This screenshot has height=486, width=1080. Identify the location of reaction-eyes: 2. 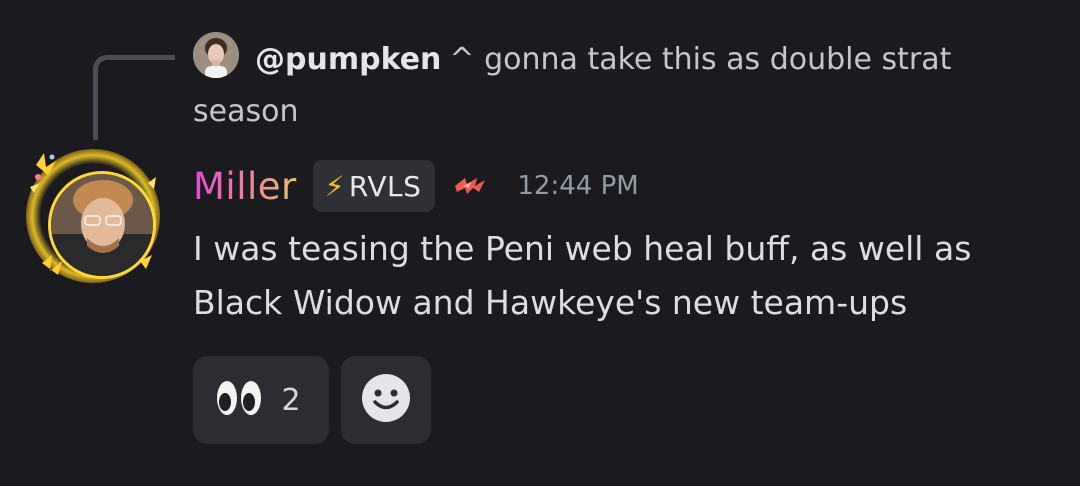
(261, 400).